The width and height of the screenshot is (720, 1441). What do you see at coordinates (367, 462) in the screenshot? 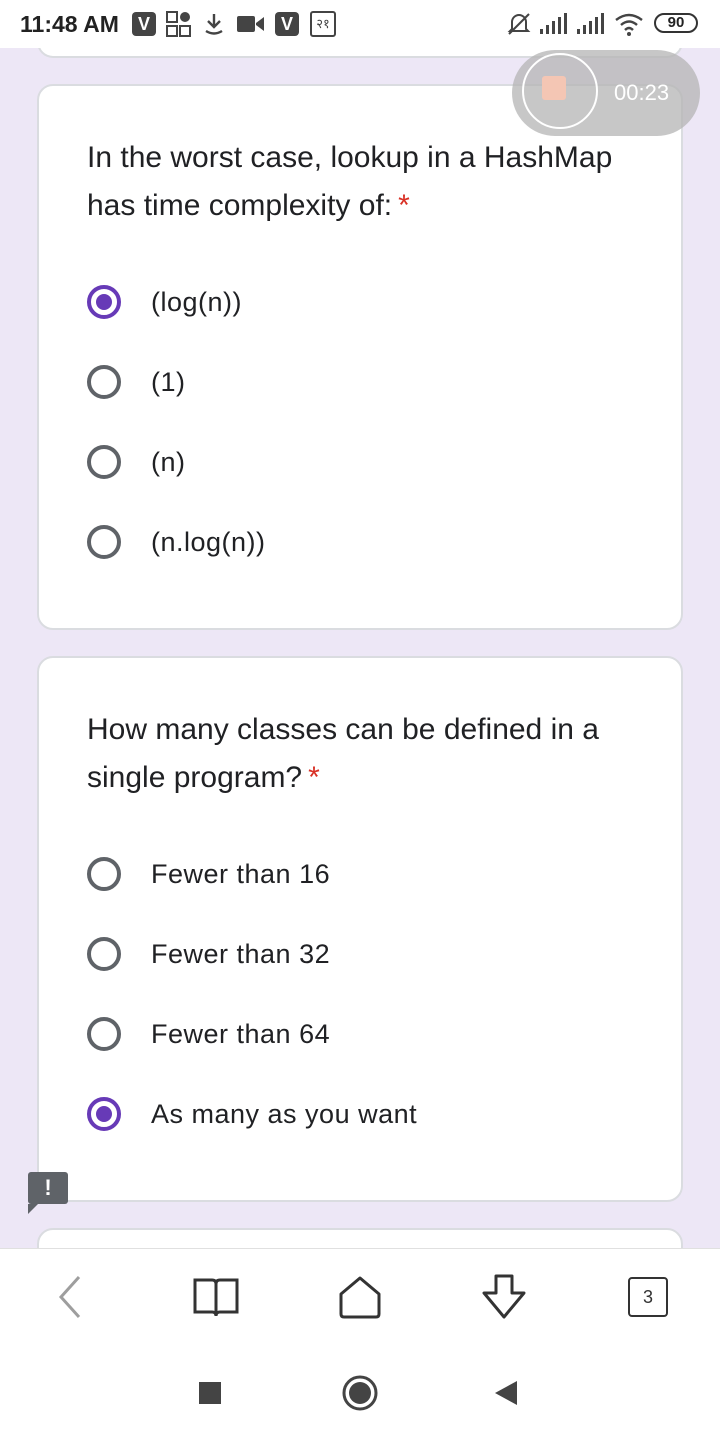
I see `option-n: (n)` at bounding box center [367, 462].